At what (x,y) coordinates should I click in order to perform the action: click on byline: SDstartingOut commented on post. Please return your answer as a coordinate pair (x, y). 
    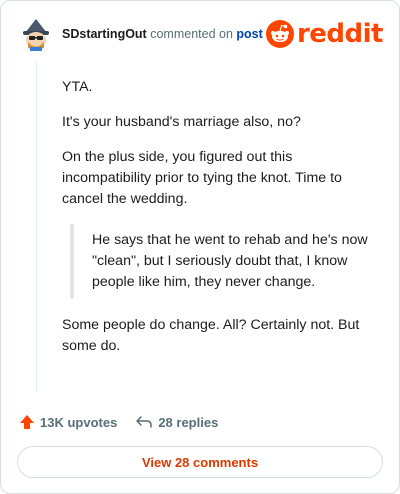
    Looking at the image, I should click on (162, 34).